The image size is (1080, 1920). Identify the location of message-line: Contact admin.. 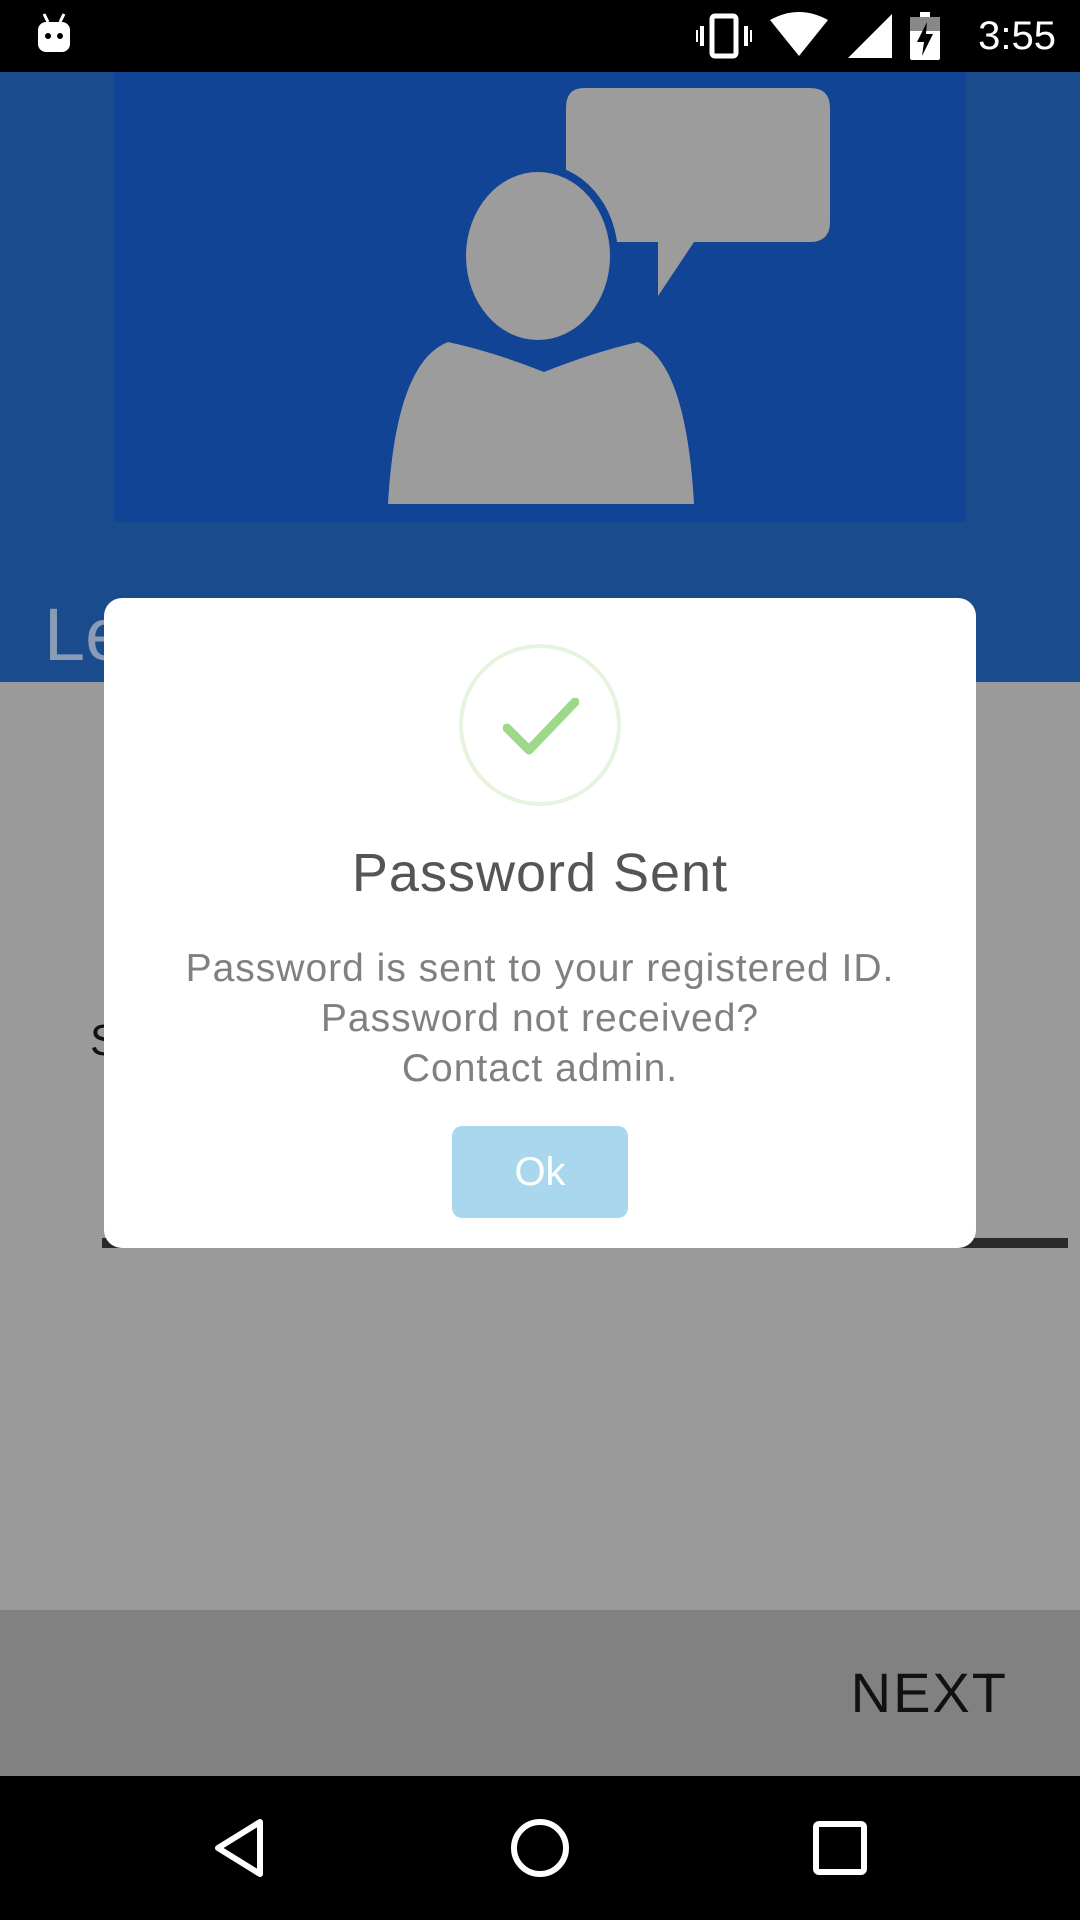
(540, 1068).